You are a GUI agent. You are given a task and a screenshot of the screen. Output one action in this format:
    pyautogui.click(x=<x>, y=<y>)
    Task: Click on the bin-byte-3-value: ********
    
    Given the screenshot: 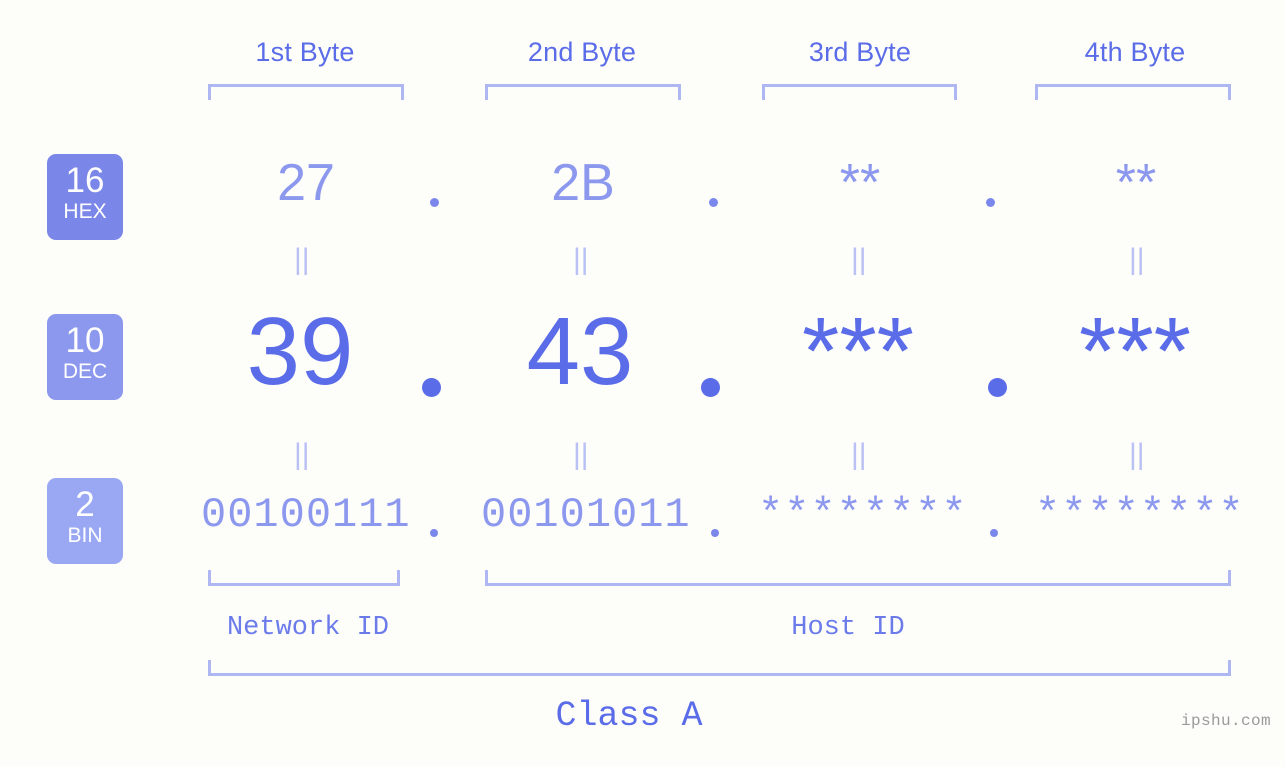 What is the action you would take?
    pyautogui.click(x=863, y=515)
    